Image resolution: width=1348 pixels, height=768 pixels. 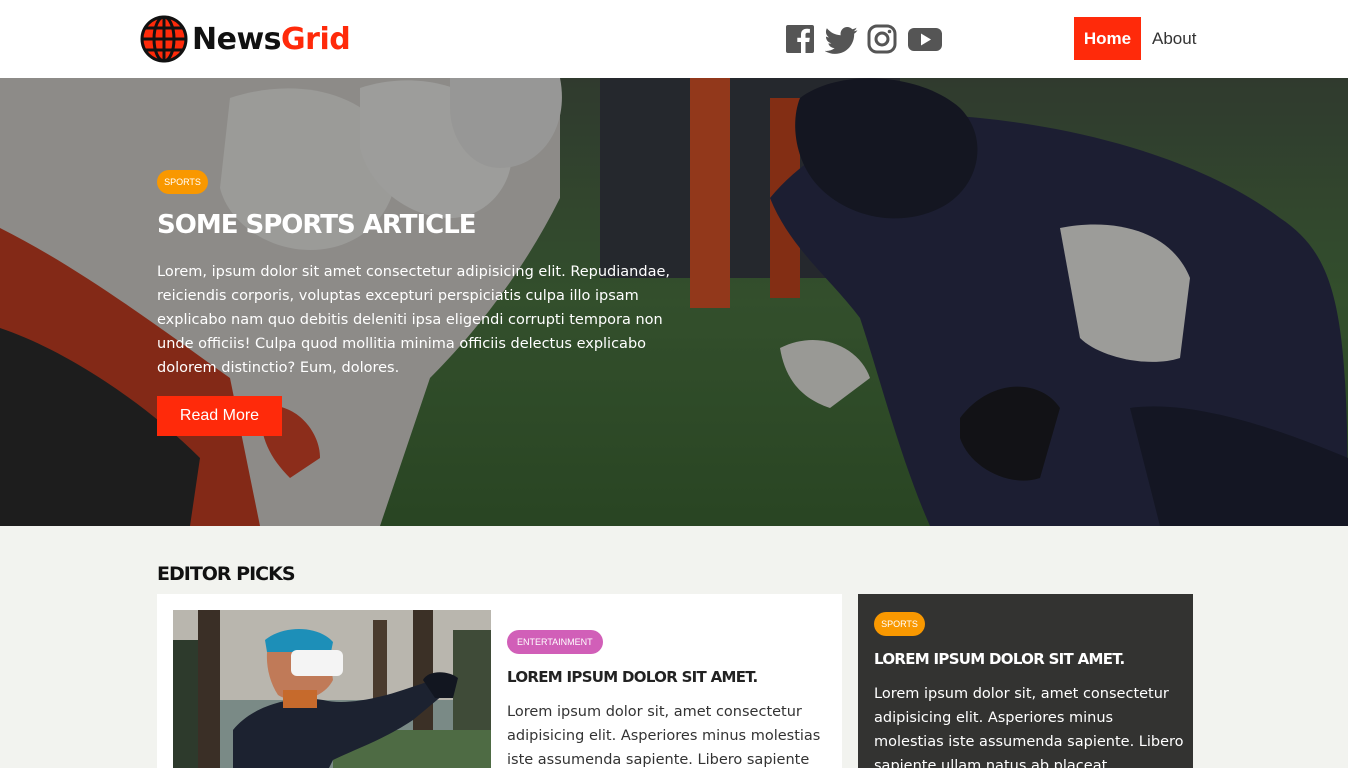 What do you see at coordinates (882, 39) in the screenshot?
I see `instagram-icon` at bounding box center [882, 39].